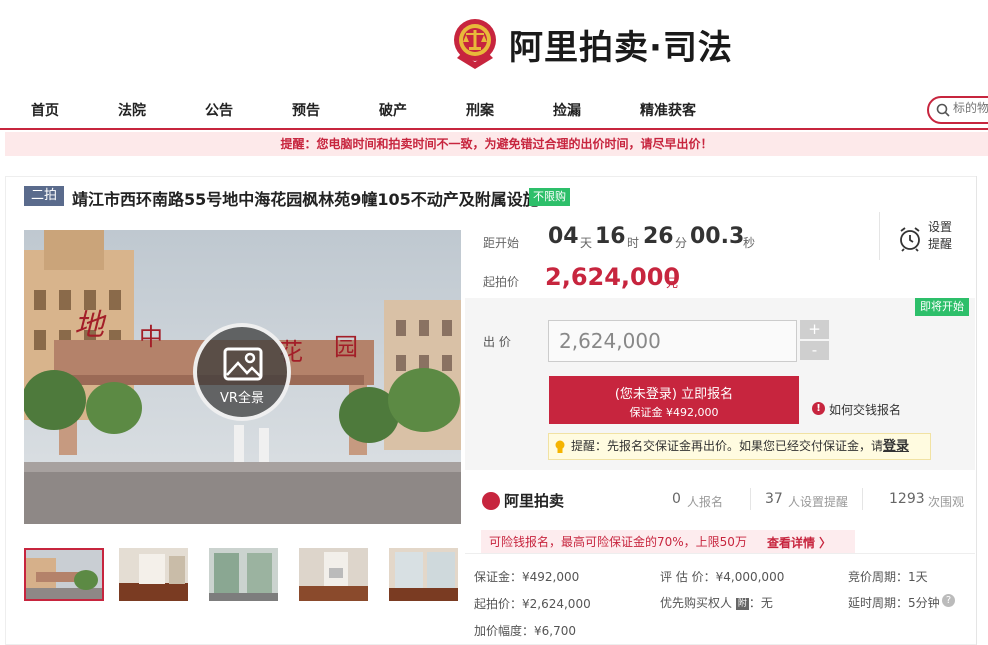 This screenshot has width=988, height=645. What do you see at coordinates (681, 243) in the screenshot?
I see `countdown-minutes-unit: 分` at bounding box center [681, 243].